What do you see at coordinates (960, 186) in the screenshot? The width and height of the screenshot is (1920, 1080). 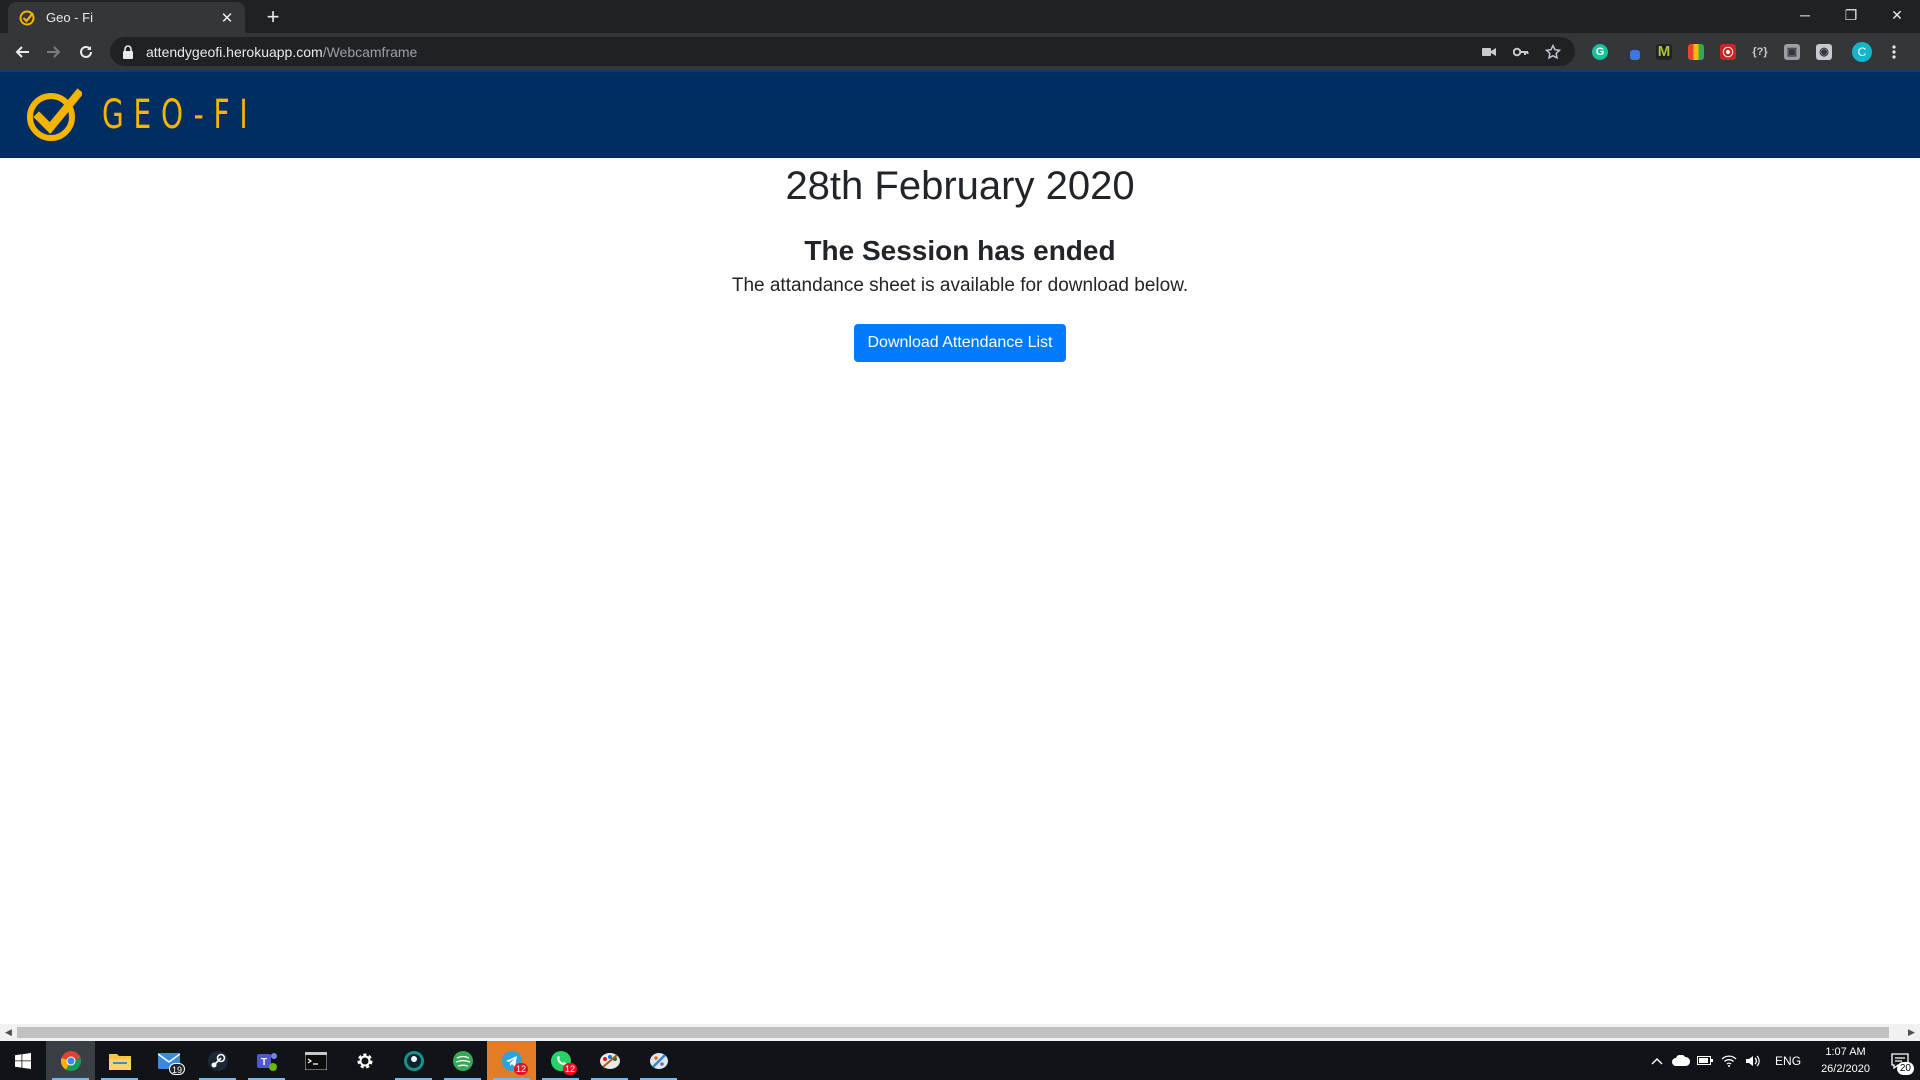 I see `session-date-heading: 28th February 2020` at bounding box center [960, 186].